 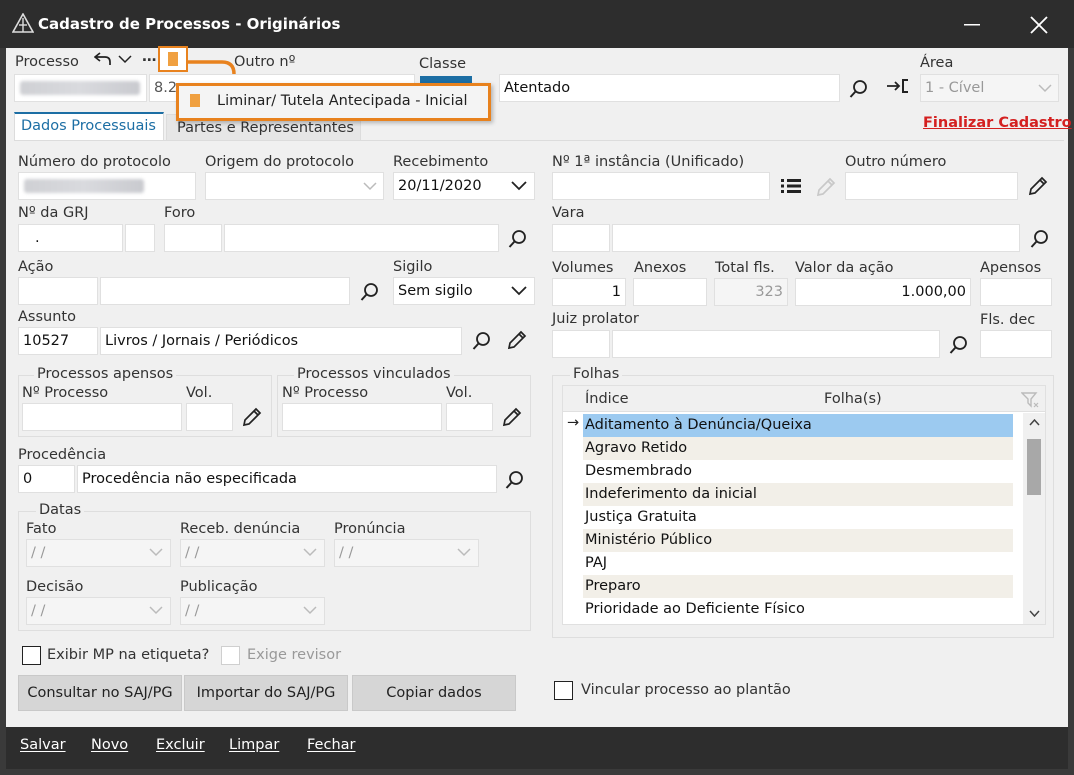 I want to click on folhas-row: Desmembrado, so click(x=798, y=471).